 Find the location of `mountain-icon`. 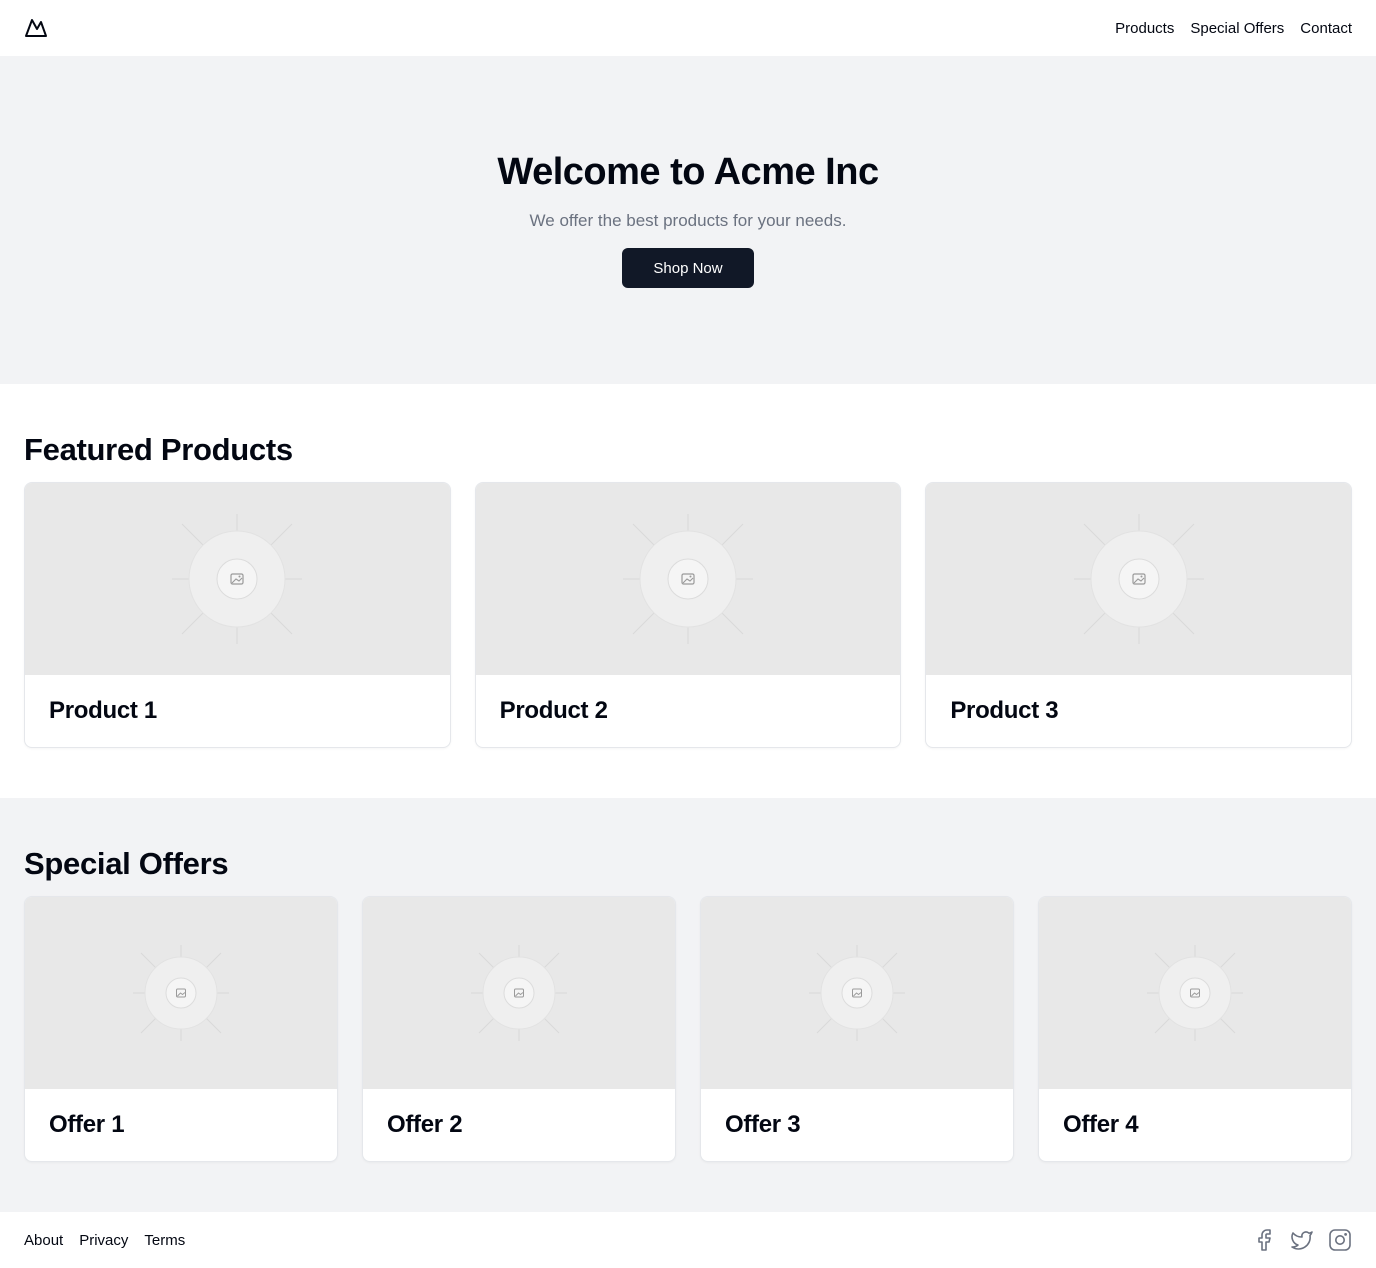

mountain-icon is located at coordinates (36, 28).